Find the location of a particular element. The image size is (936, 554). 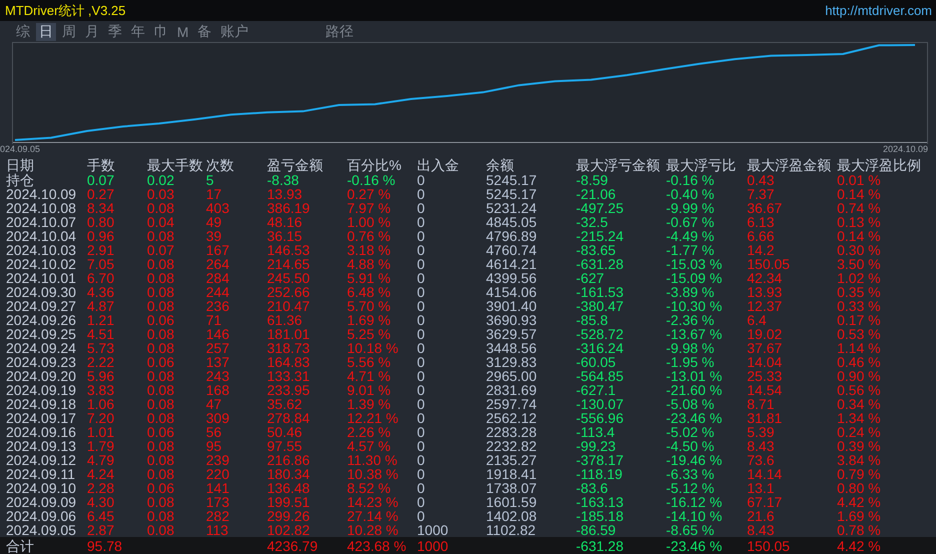

table-cell-text: 3448.56 is located at coordinates (512, 348).